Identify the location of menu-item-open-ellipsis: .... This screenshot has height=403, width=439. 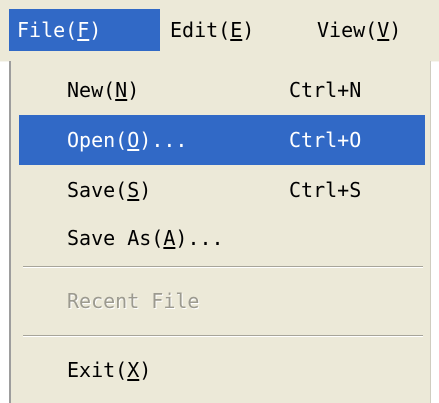
(169, 140).